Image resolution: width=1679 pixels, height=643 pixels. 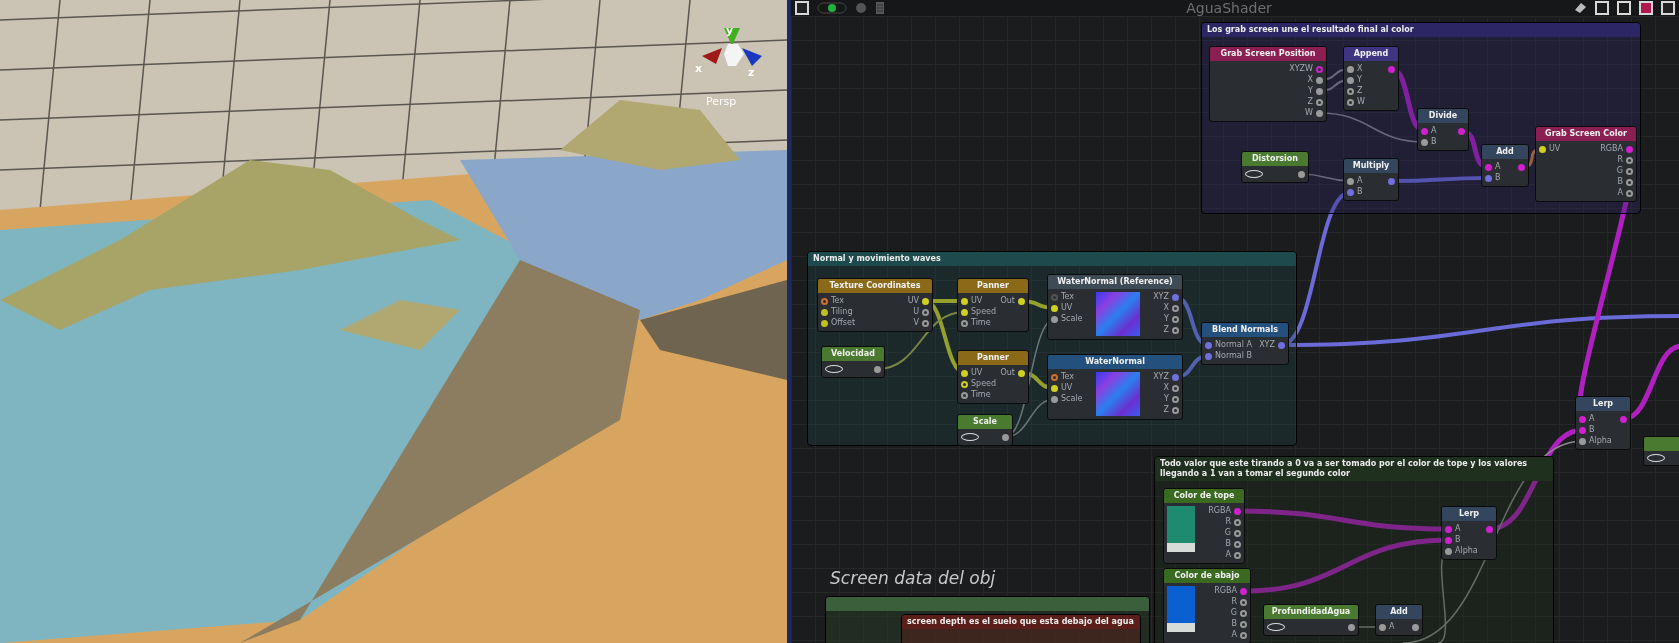 What do you see at coordinates (1505, 165) in the screenshot?
I see `shader-node: Add A B` at bounding box center [1505, 165].